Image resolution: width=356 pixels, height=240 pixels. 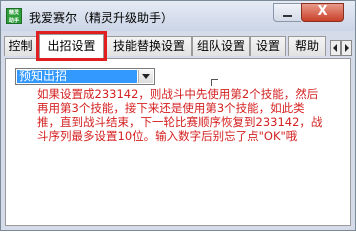 I want to click on window-title: 我爱赛尔（精灵升级助手）, so click(x=101, y=18).